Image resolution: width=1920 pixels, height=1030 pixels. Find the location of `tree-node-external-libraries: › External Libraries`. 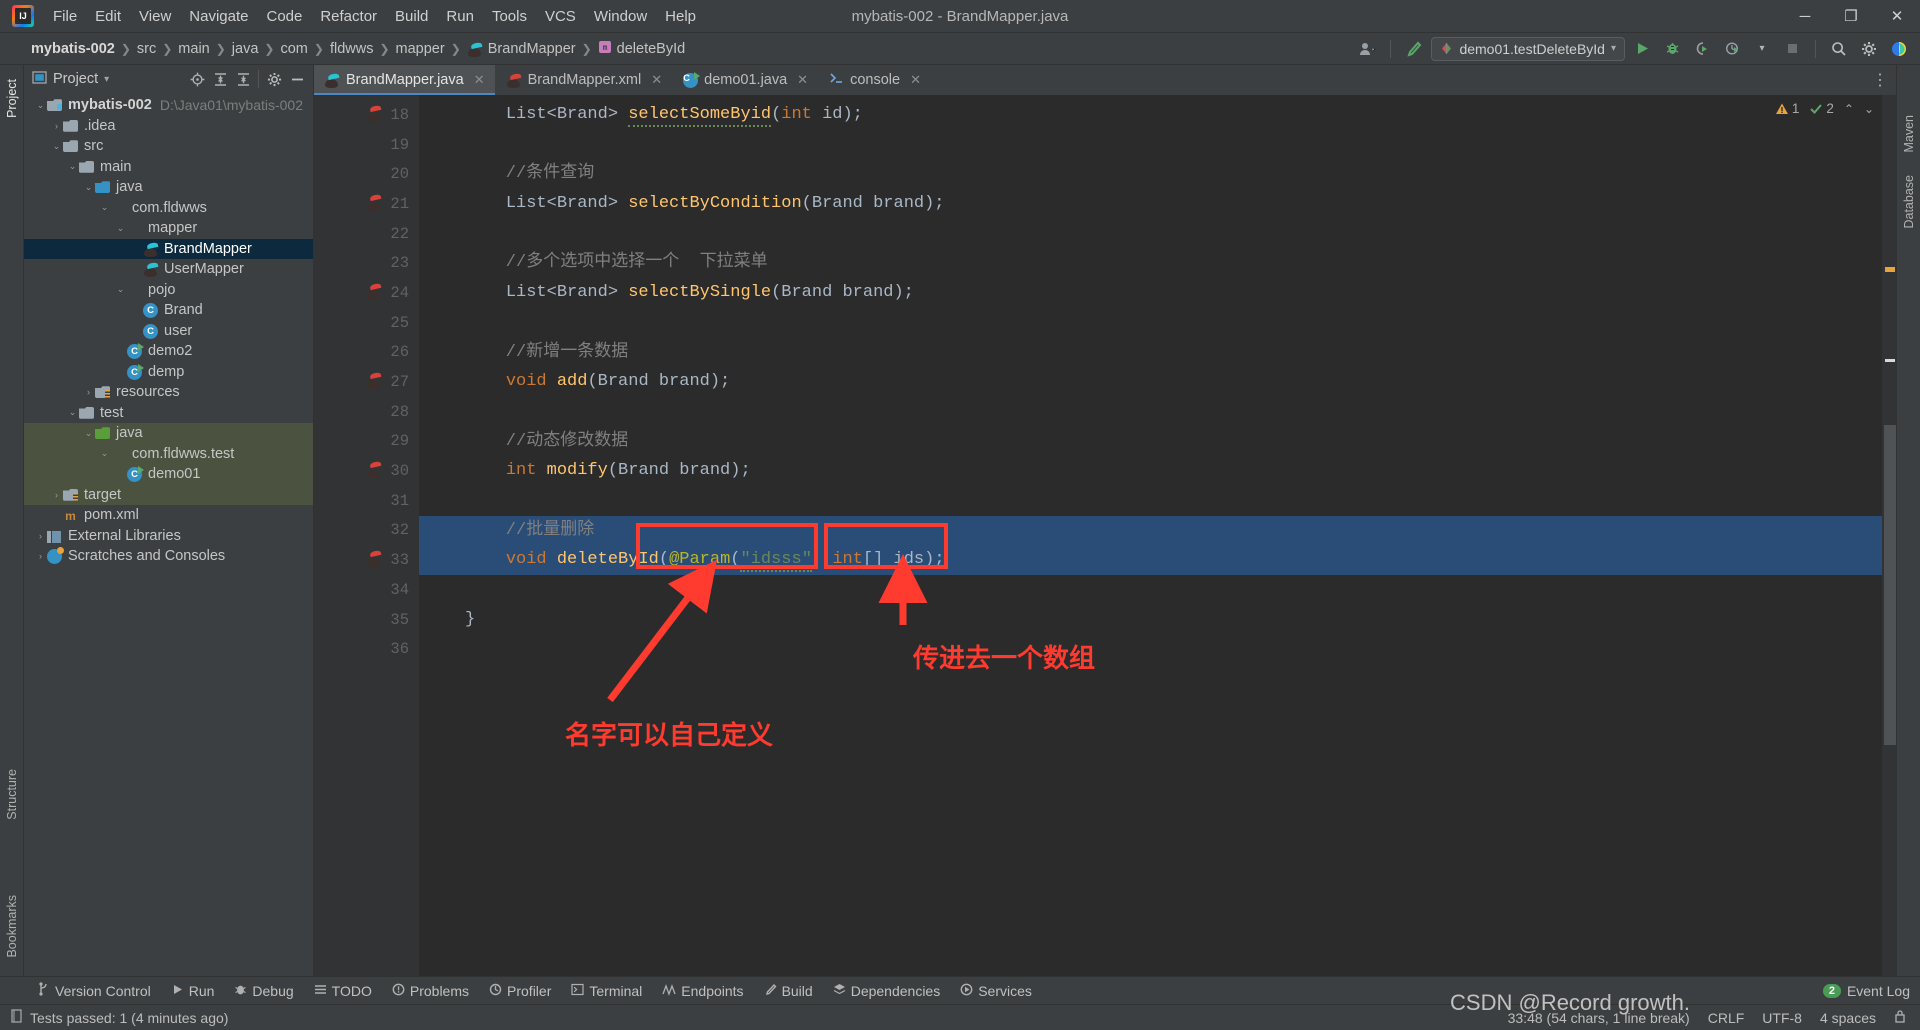

tree-node-external-libraries: › External Libraries is located at coordinates (168, 536).